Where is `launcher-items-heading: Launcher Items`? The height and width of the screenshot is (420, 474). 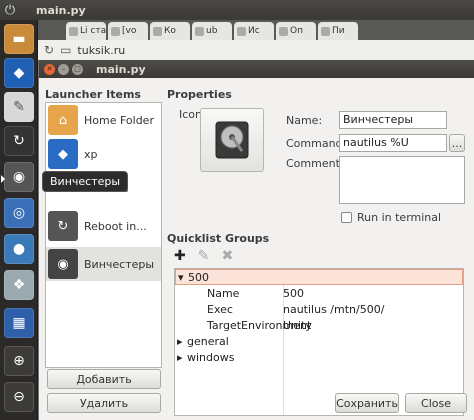 launcher-items-heading: Launcher Items is located at coordinates (93, 94).